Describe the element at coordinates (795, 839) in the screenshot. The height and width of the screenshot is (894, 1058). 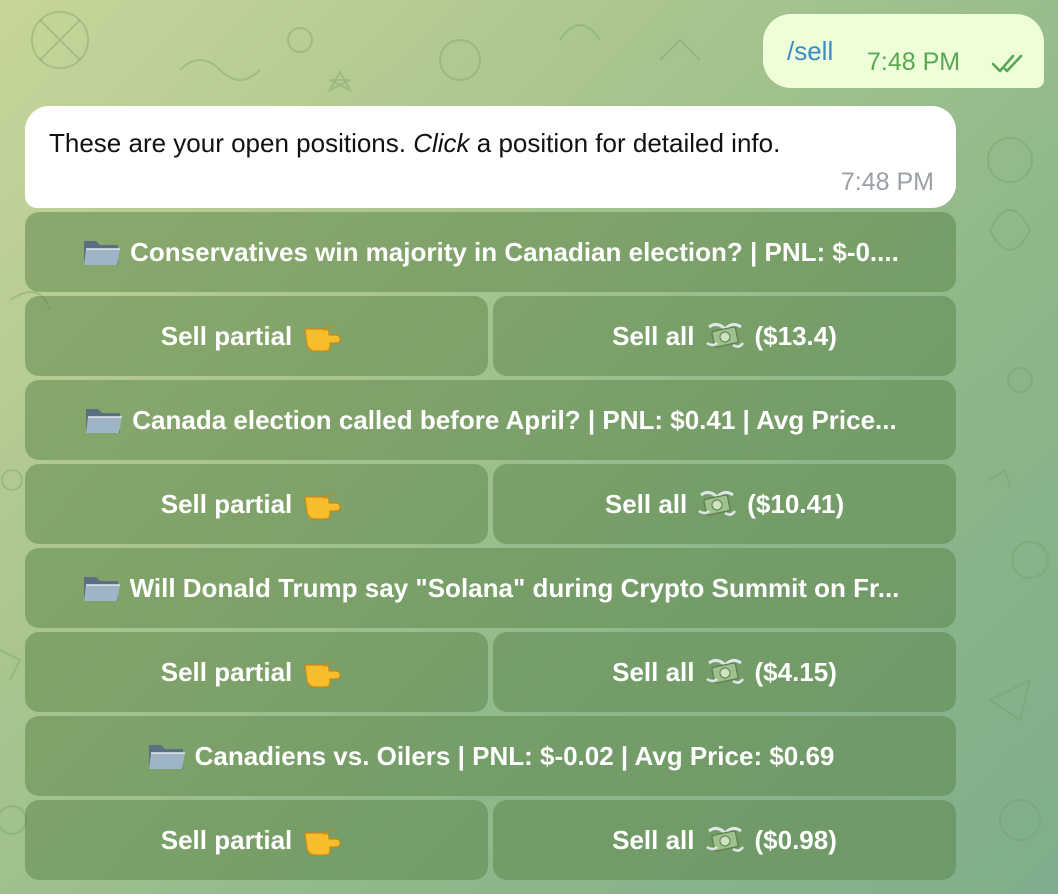
I see `sell-all-amount: ($0.98)` at that location.